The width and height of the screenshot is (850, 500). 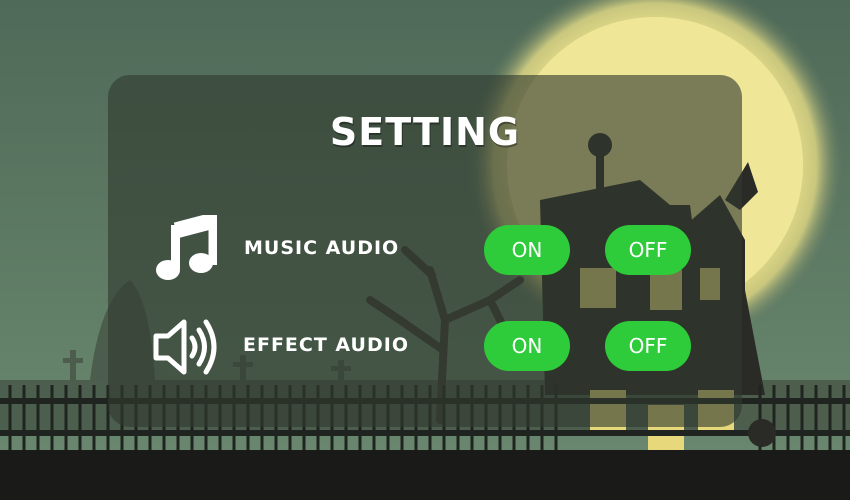 What do you see at coordinates (527, 250) in the screenshot?
I see `music-on-button: ON` at bounding box center [527, 250].